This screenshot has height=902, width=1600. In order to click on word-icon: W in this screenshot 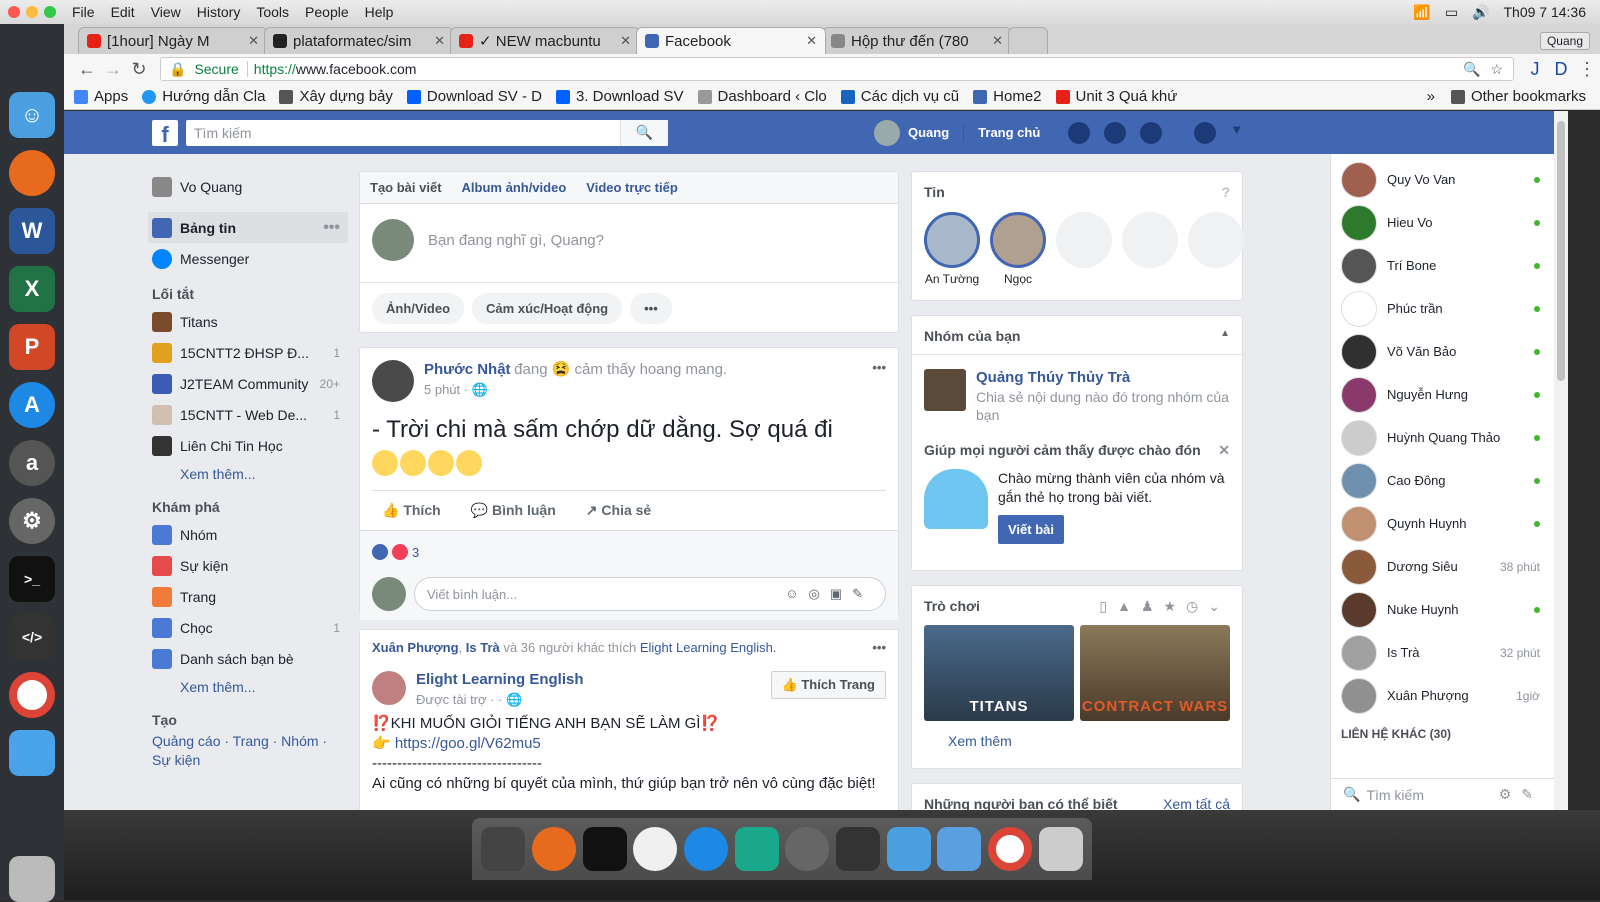, I will do `click(32, 231)`.